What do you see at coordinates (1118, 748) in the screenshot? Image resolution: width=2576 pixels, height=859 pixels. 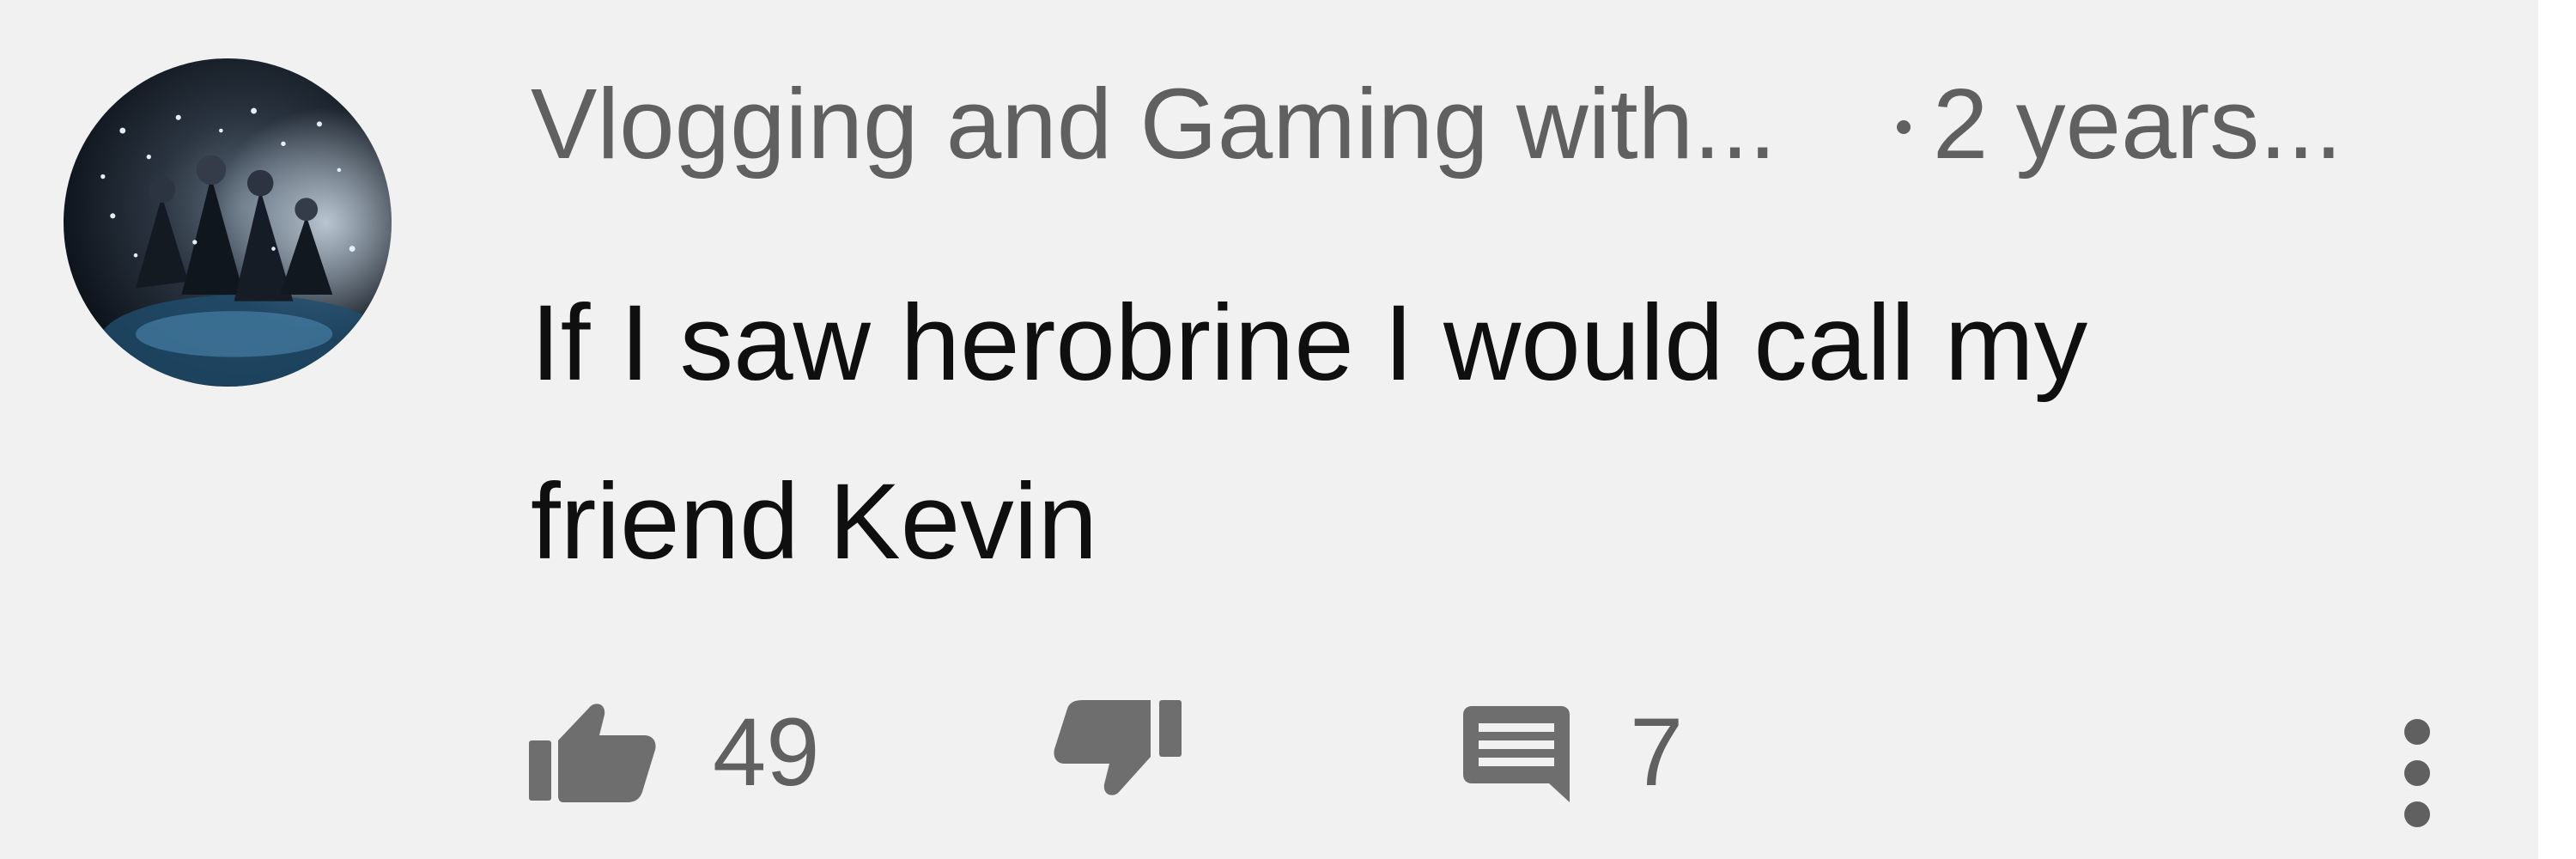 I see `thumbs-down-icon` at bounding box center [1118, 748].